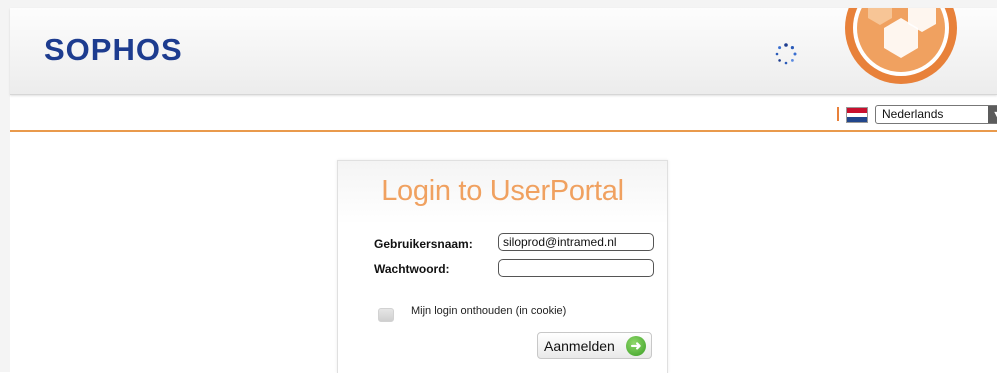 The height and width of the screenshot is (373, 997). I want to click on top-strip, so click(498, 4).